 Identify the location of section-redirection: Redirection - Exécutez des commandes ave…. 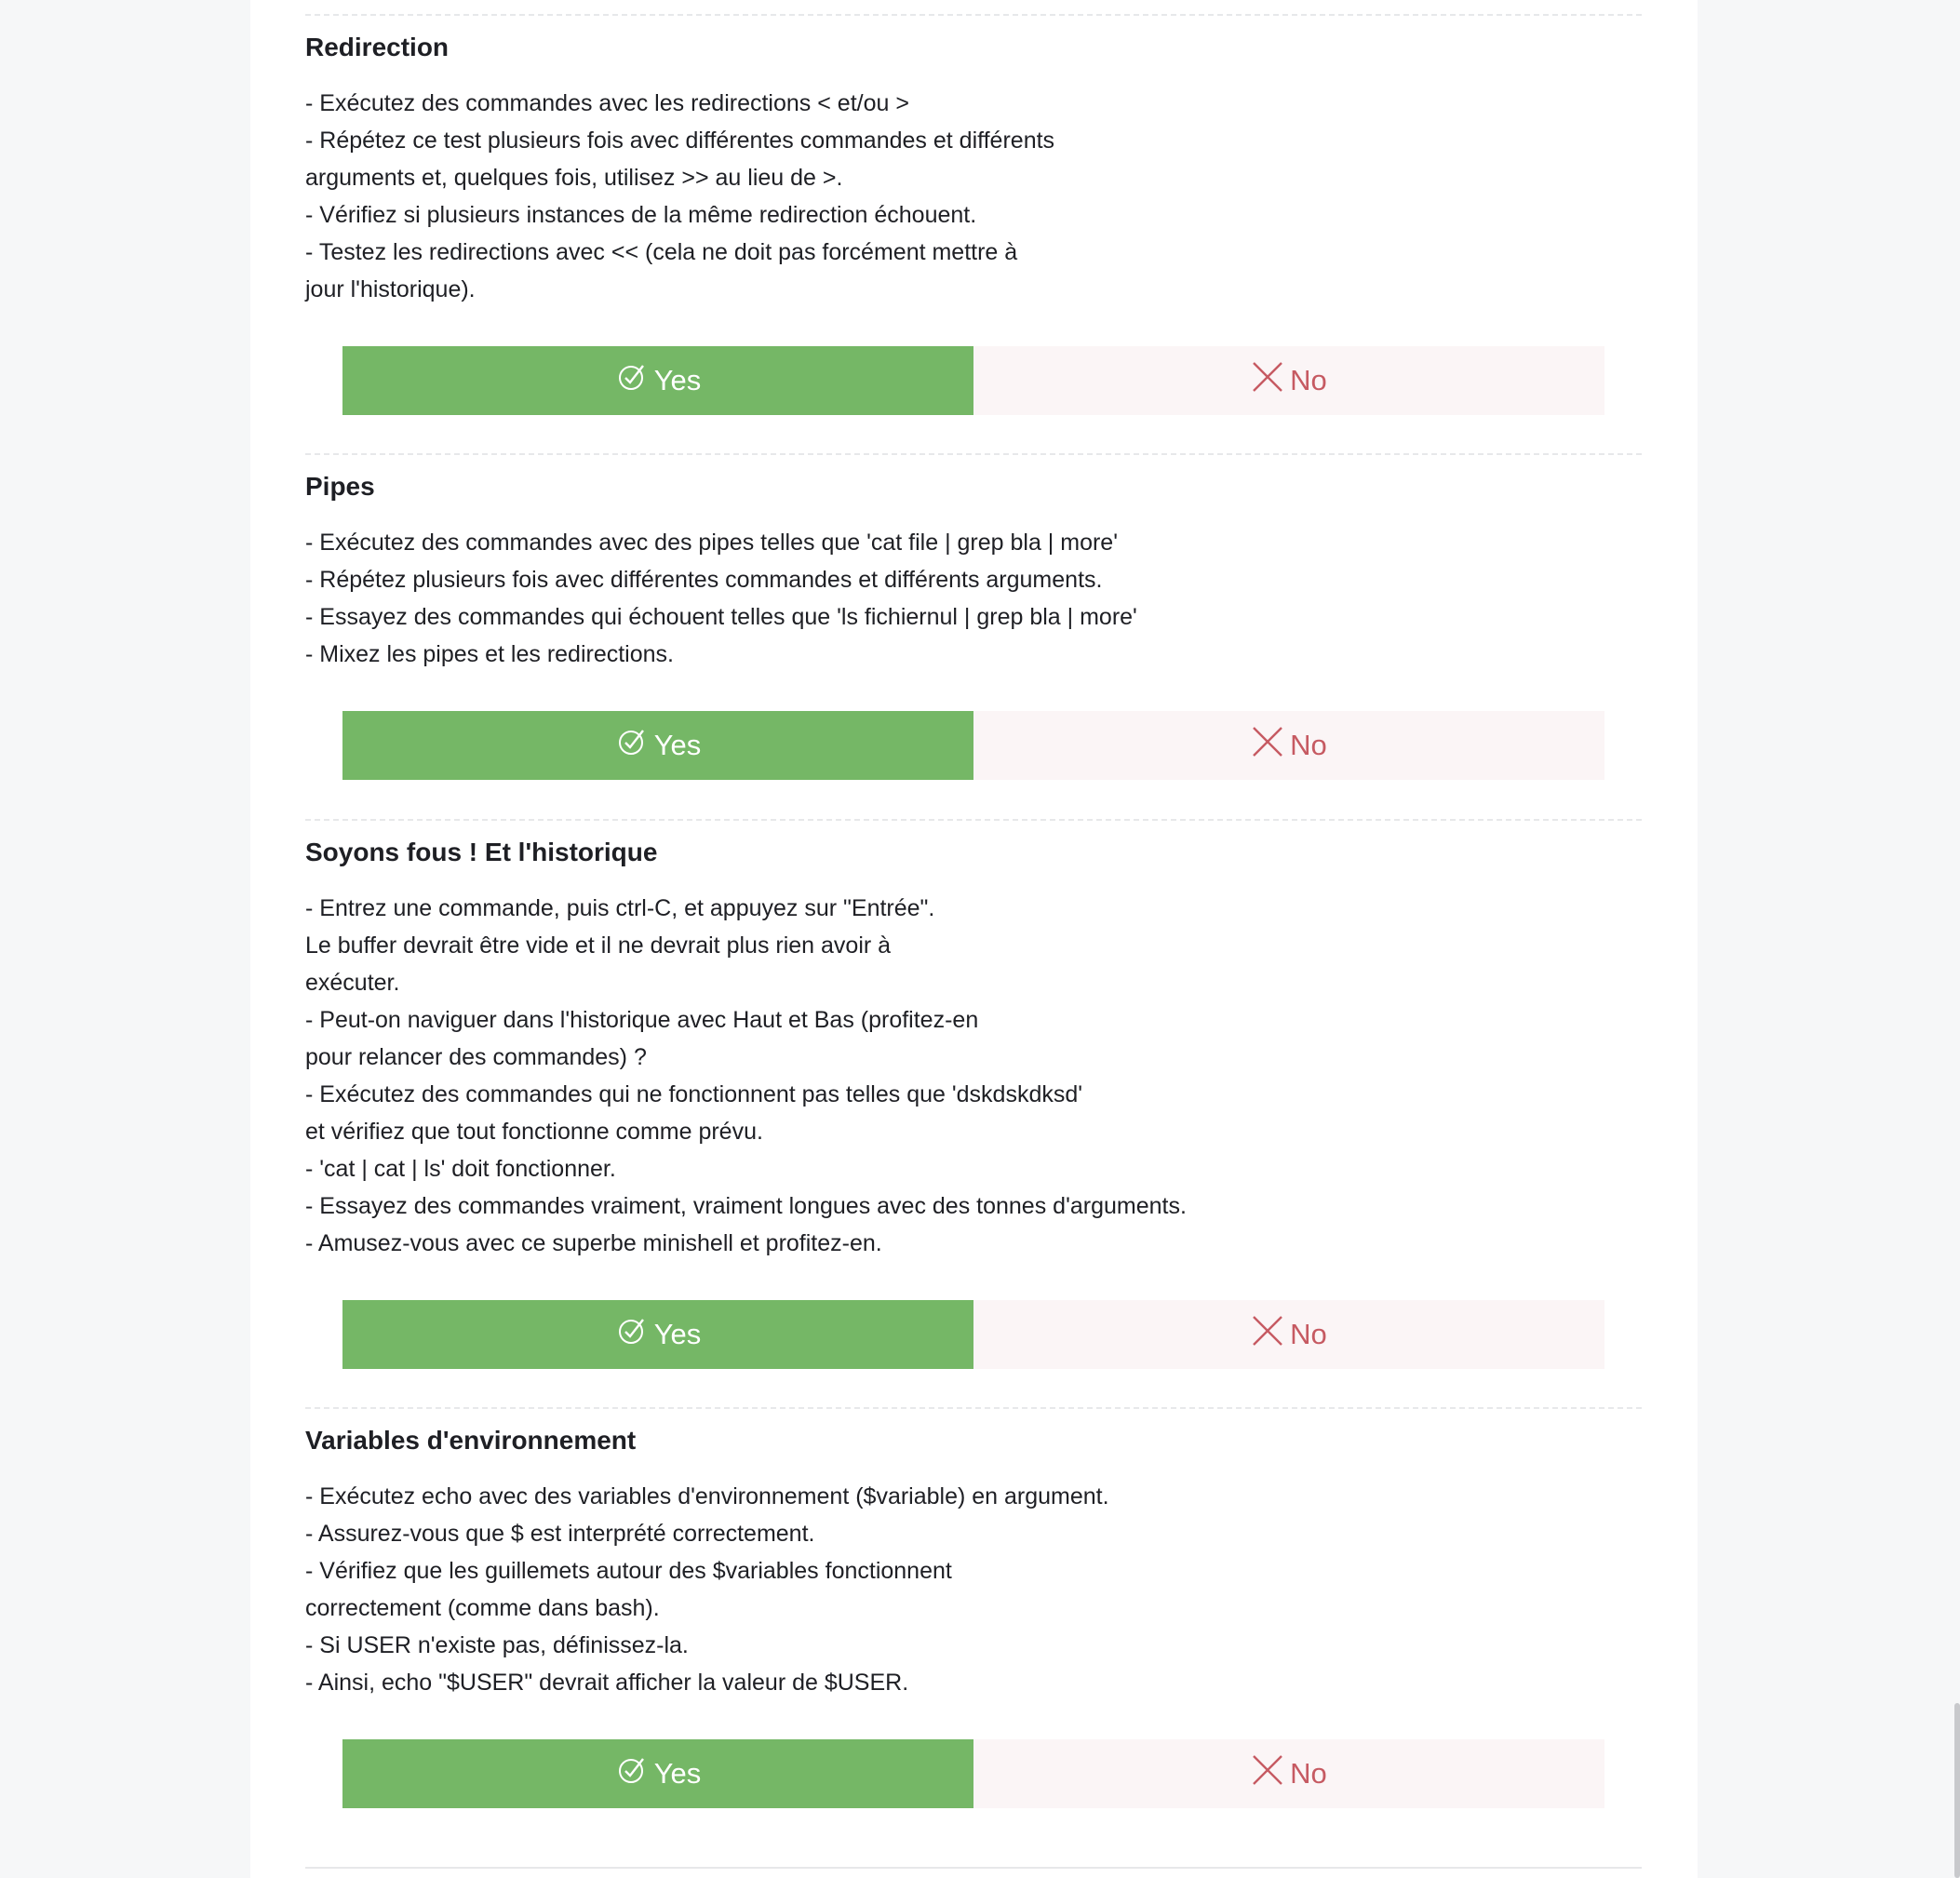
(973, 169).